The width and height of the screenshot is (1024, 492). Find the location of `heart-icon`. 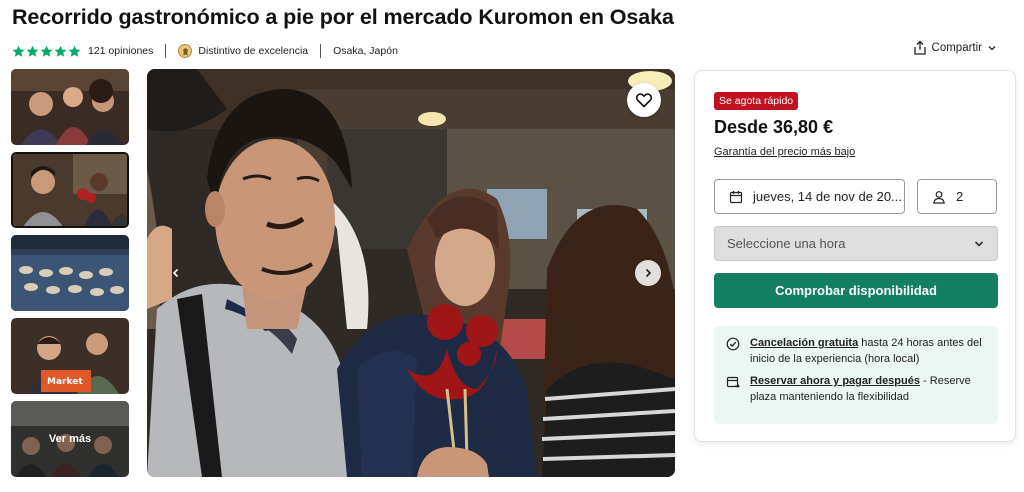

heart-icon is located at coordinates (644, 100).